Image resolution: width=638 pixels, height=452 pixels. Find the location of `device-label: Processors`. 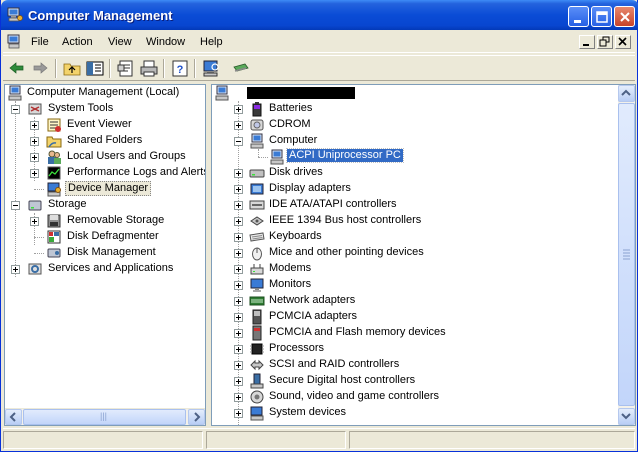

device-label: Processors is located at coordinates (297, 348).